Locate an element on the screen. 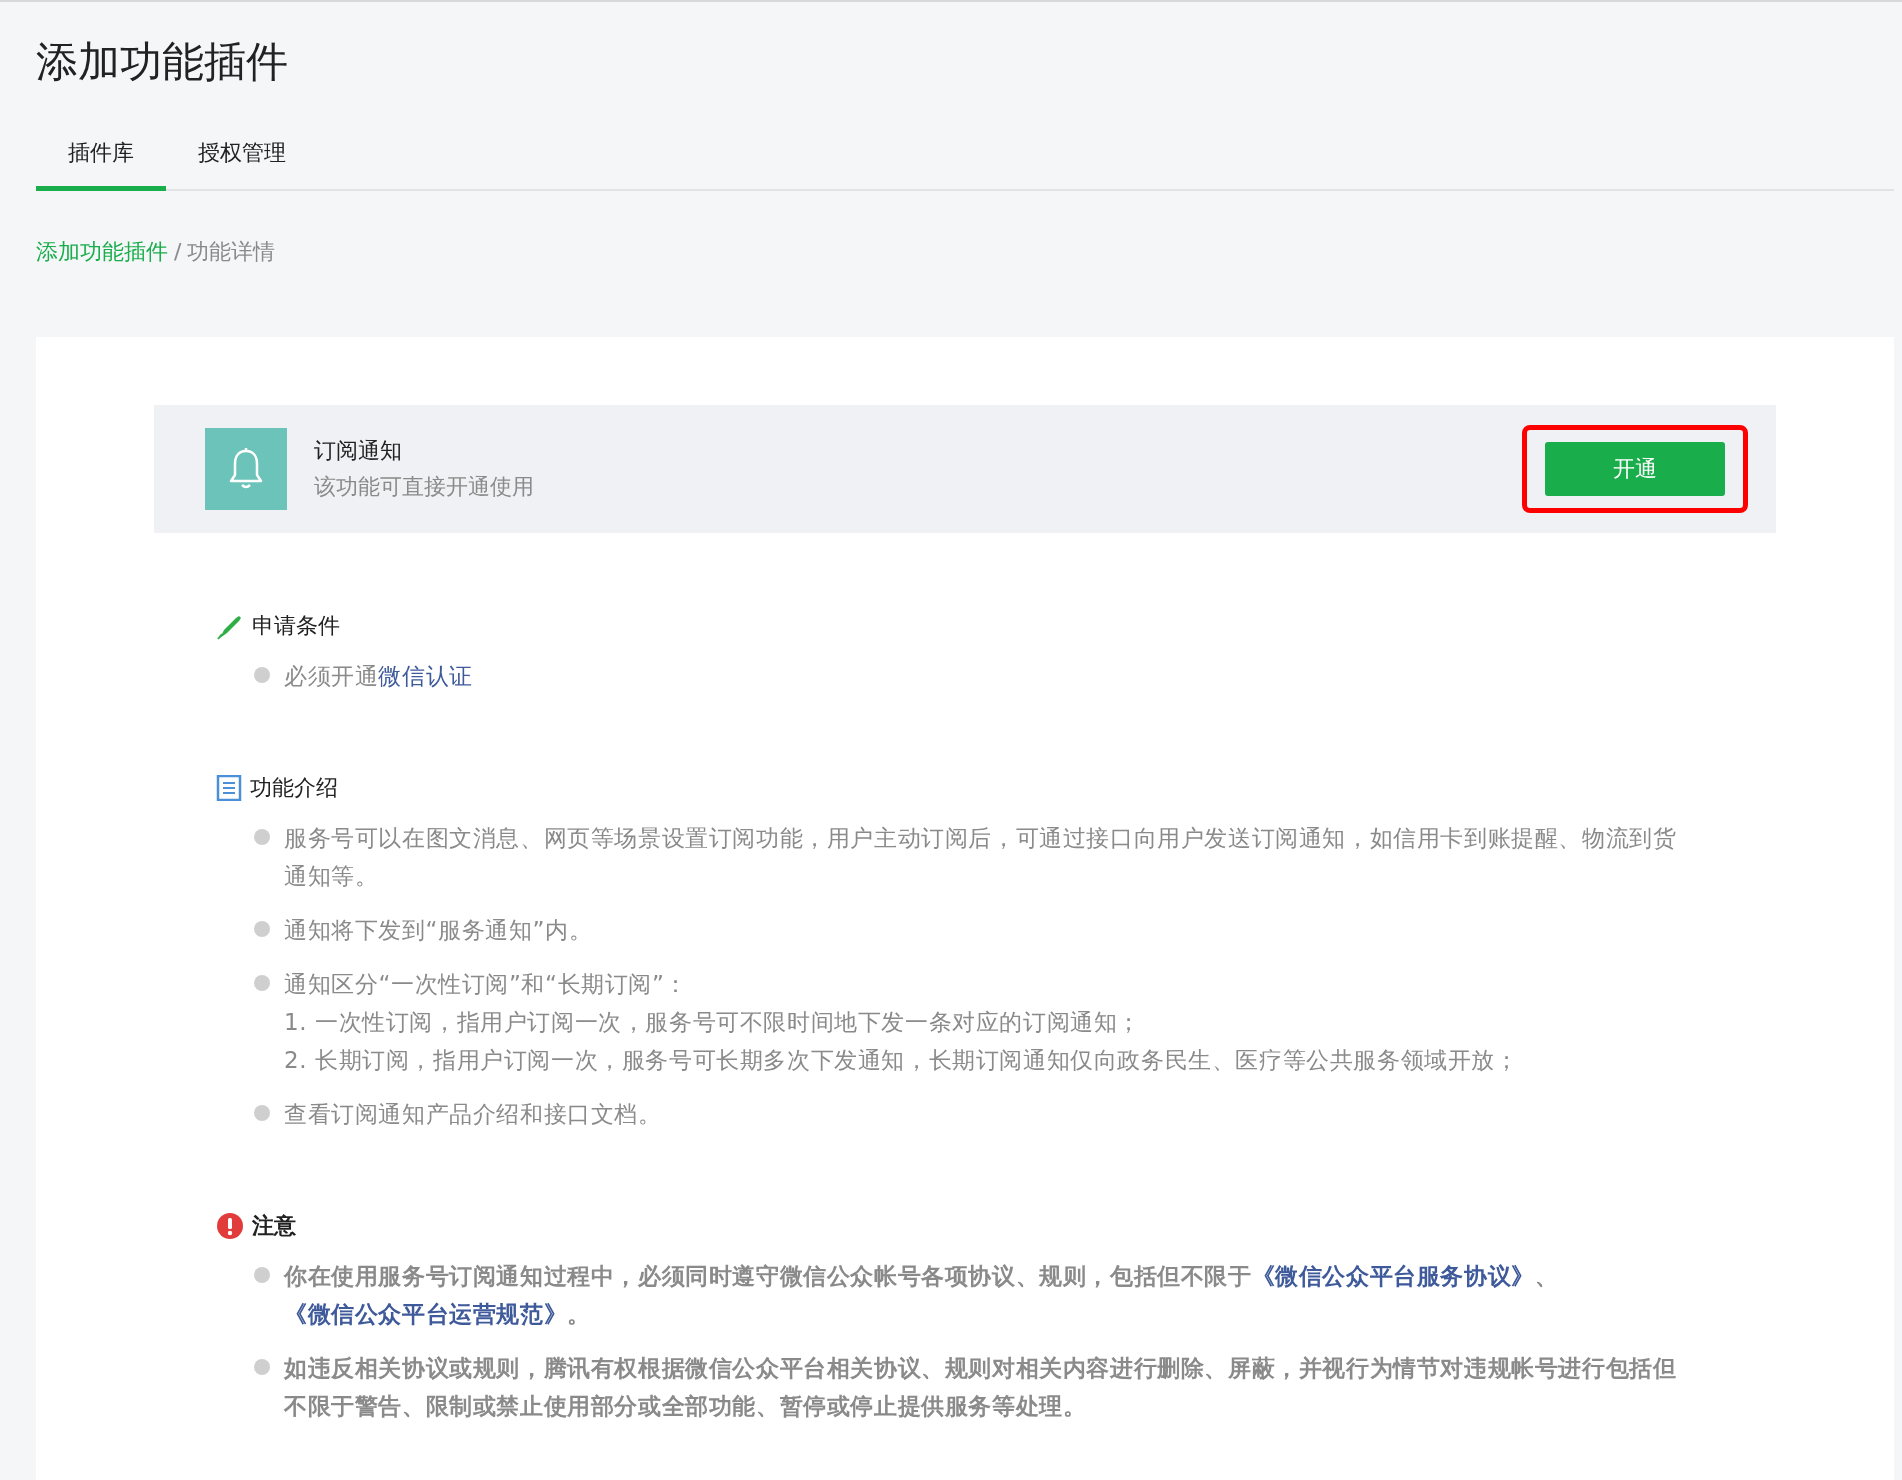 This screenshot has height=1480, width=1902. plugin-name: 订阅通知 is located at coordinates (358, 451).